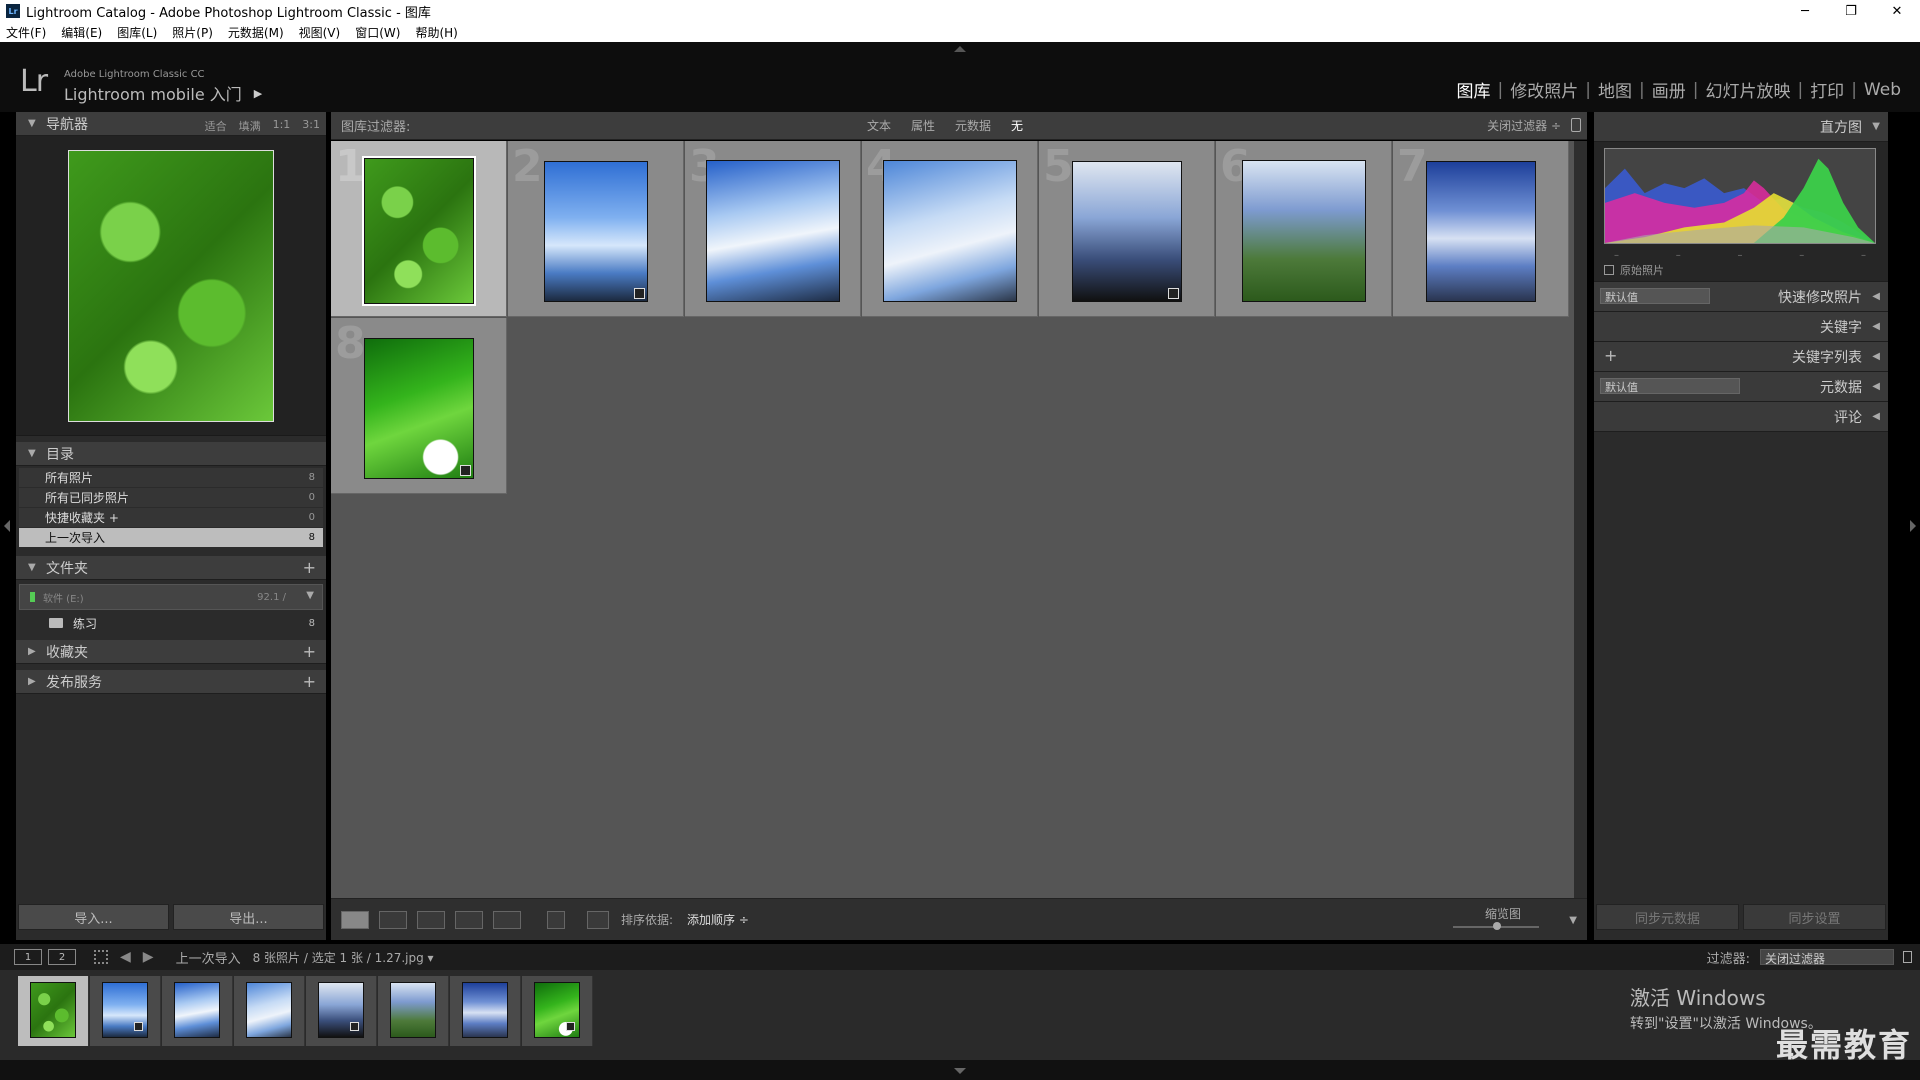 This screenshot has width=1920, height=1080. I want to click on module-slideshow: 幻灯片放映, so click(1747, 89).